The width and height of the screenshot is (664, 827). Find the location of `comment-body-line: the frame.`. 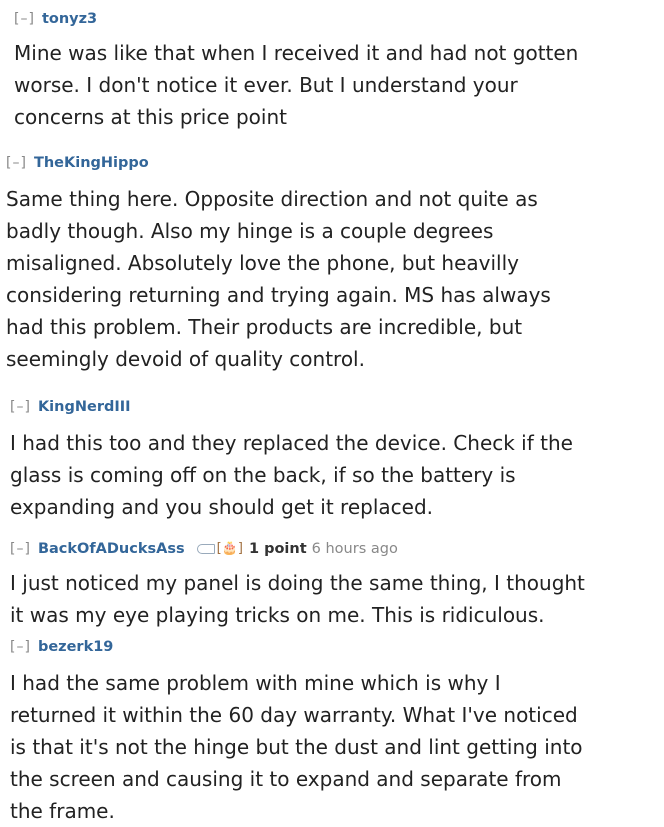

comment-body-line: the frame. is located at coordinates (62, 811).